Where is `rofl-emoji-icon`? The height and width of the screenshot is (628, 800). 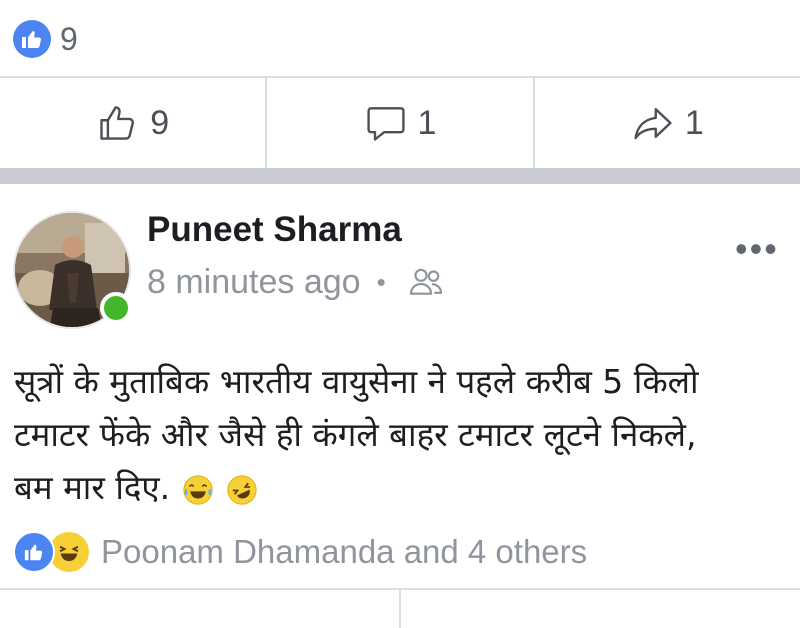 rofl-emoji-icon is located at coordinates (242, 489).